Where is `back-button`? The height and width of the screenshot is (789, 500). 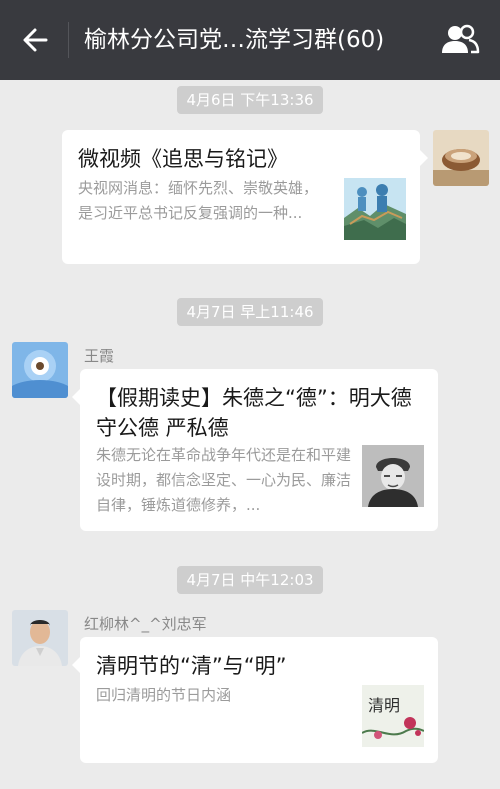 back-button is located at coordinates (36, 40).